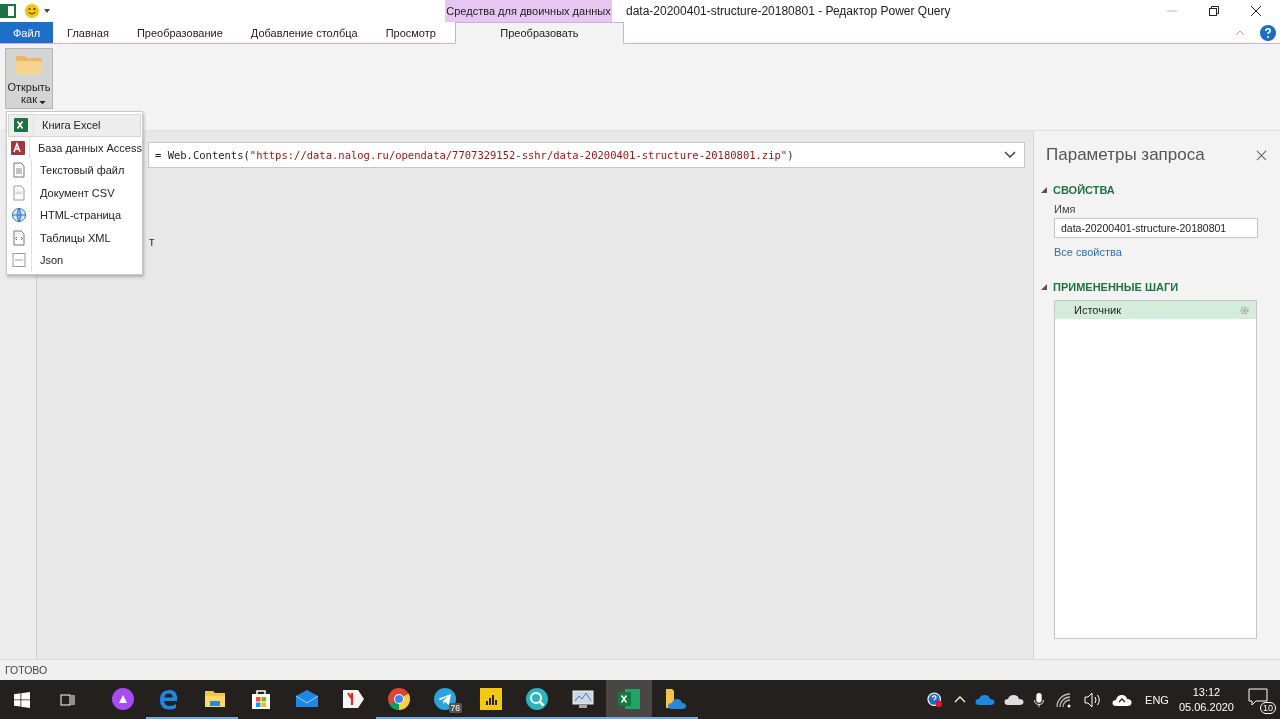  I want to click on help-icon, so click(1268, 32).